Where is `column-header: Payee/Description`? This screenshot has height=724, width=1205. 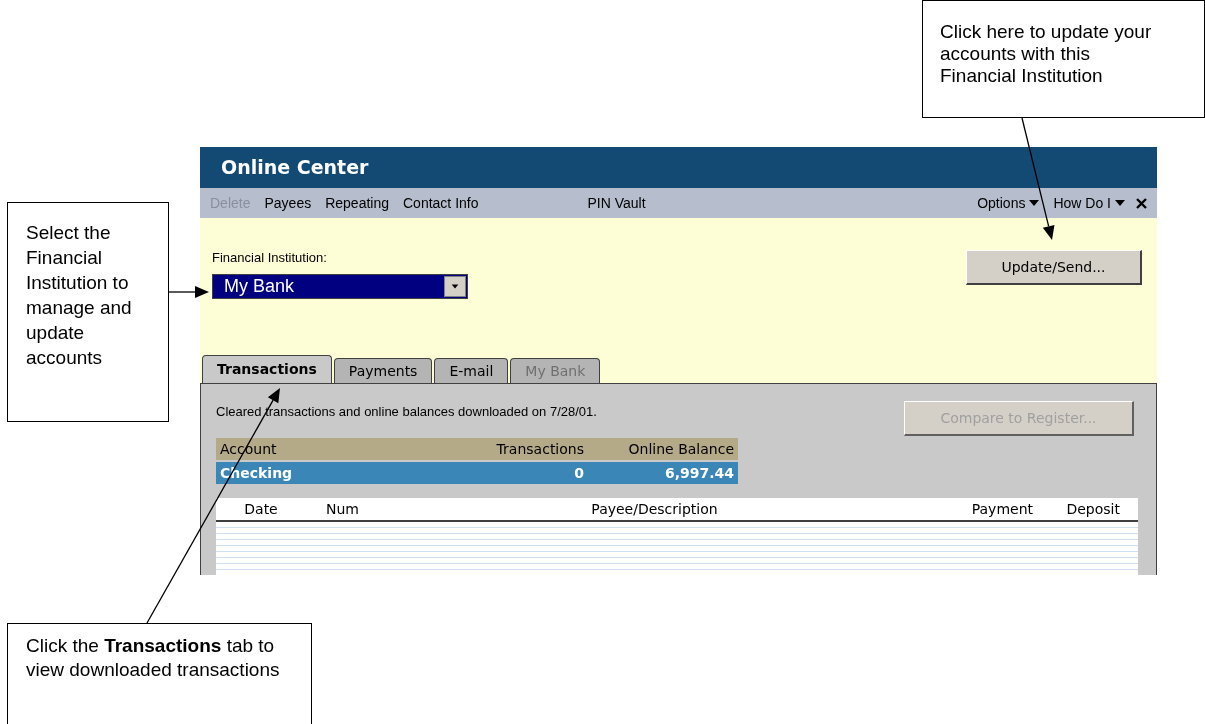 column-header: Payee/Description is located at coordinates (654, 509).